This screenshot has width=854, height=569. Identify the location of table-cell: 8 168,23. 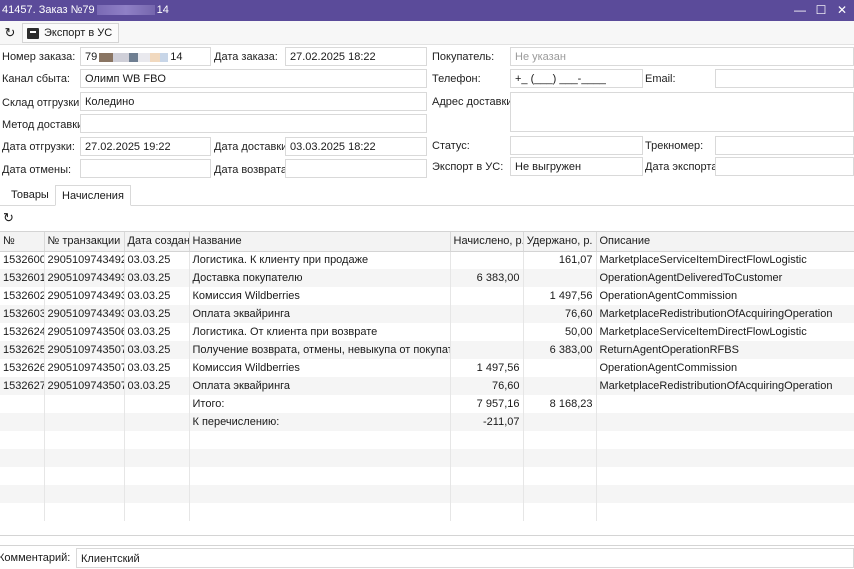
(560, 404).